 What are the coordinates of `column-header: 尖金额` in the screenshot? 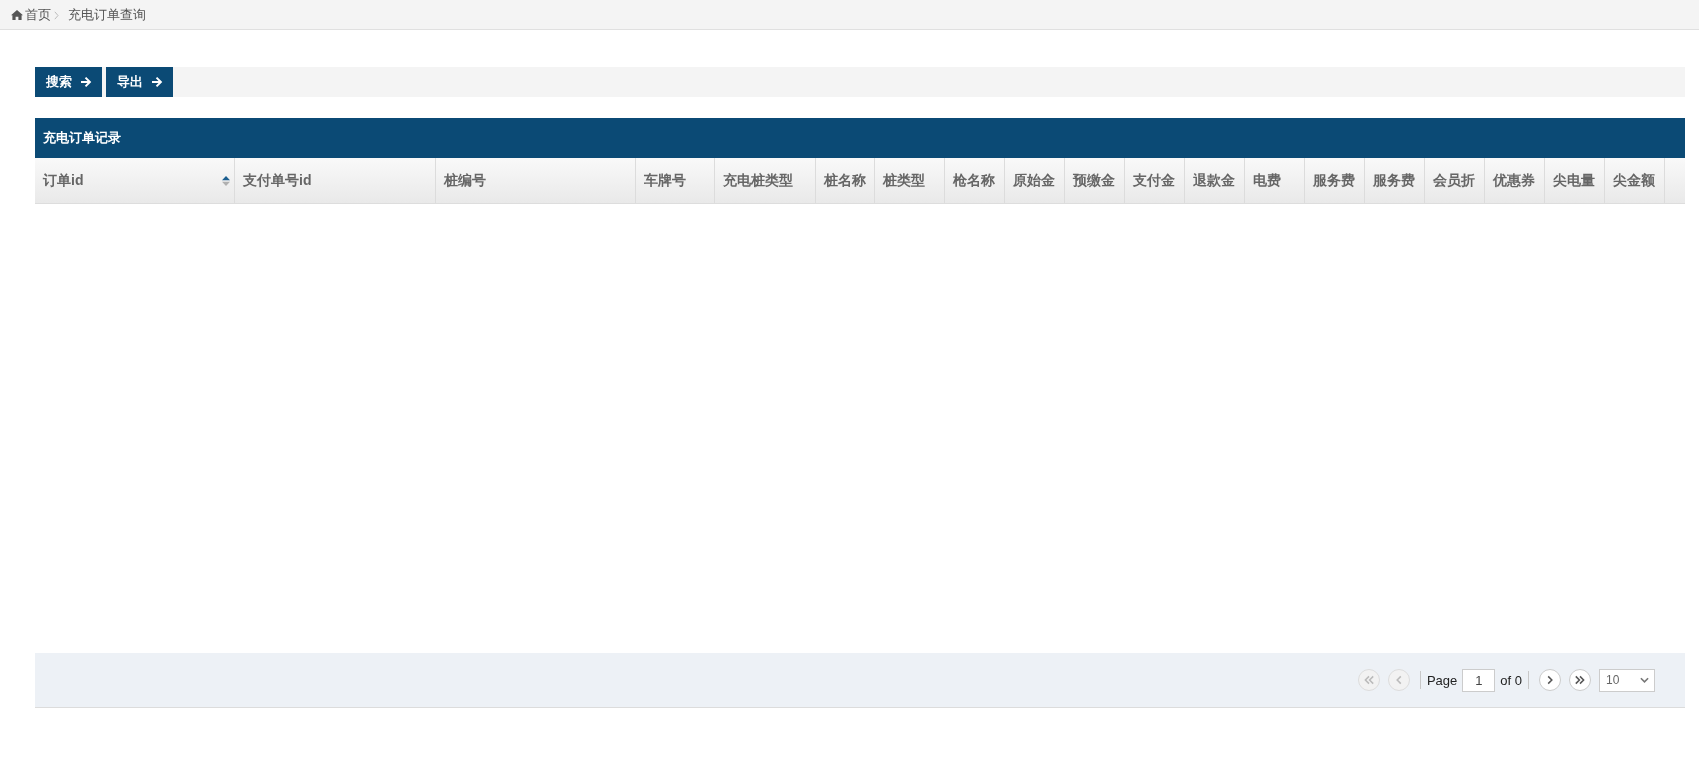 It's located at (1635, 180).